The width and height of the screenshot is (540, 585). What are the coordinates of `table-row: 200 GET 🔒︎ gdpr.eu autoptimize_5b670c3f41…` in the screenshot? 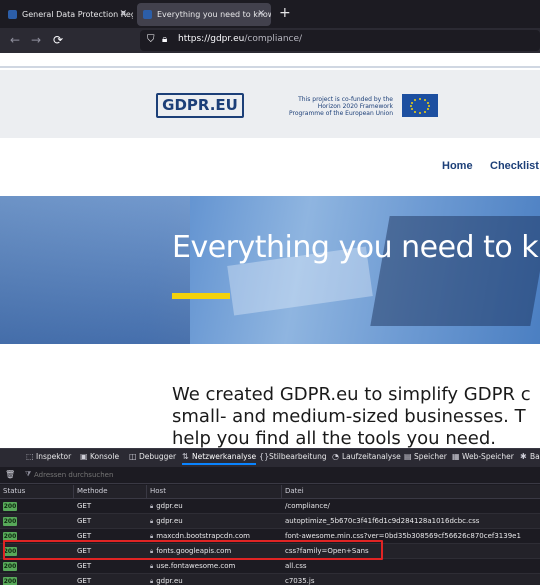 It's located at (270, 521).